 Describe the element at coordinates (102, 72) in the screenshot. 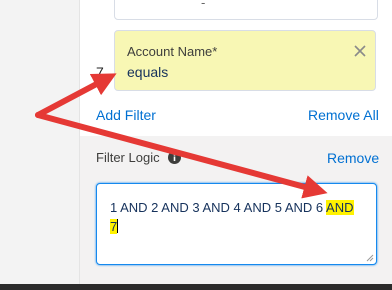

I see `filter-number: 7.` at that location.